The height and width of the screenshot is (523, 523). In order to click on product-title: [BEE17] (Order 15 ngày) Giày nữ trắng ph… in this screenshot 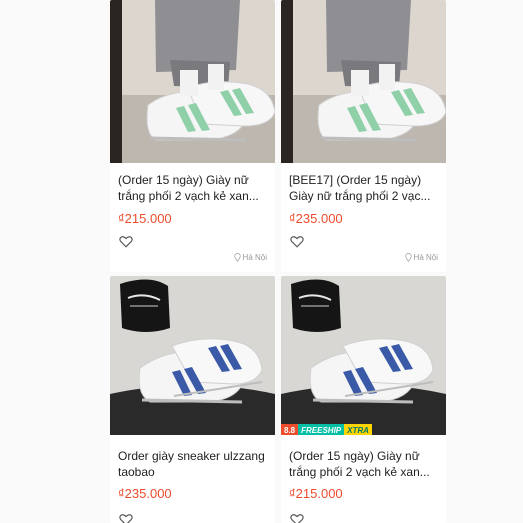, I will do `click(363, 188)`.